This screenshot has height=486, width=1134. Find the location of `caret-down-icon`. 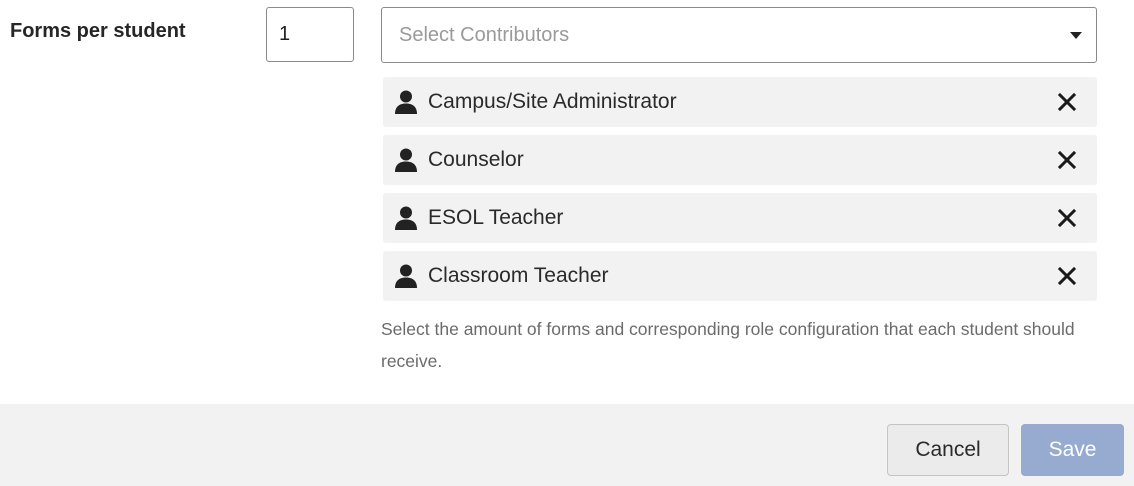

caret-down-icon is located at coordinates (1076, 35).